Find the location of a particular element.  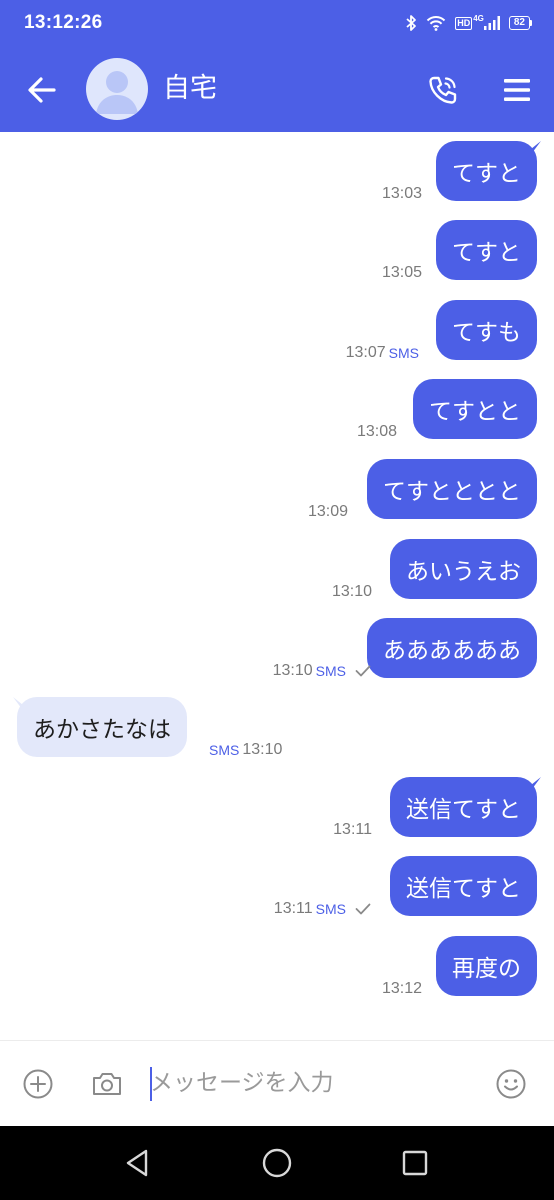

bluetooth-icon is located at coordinates (411, 23).